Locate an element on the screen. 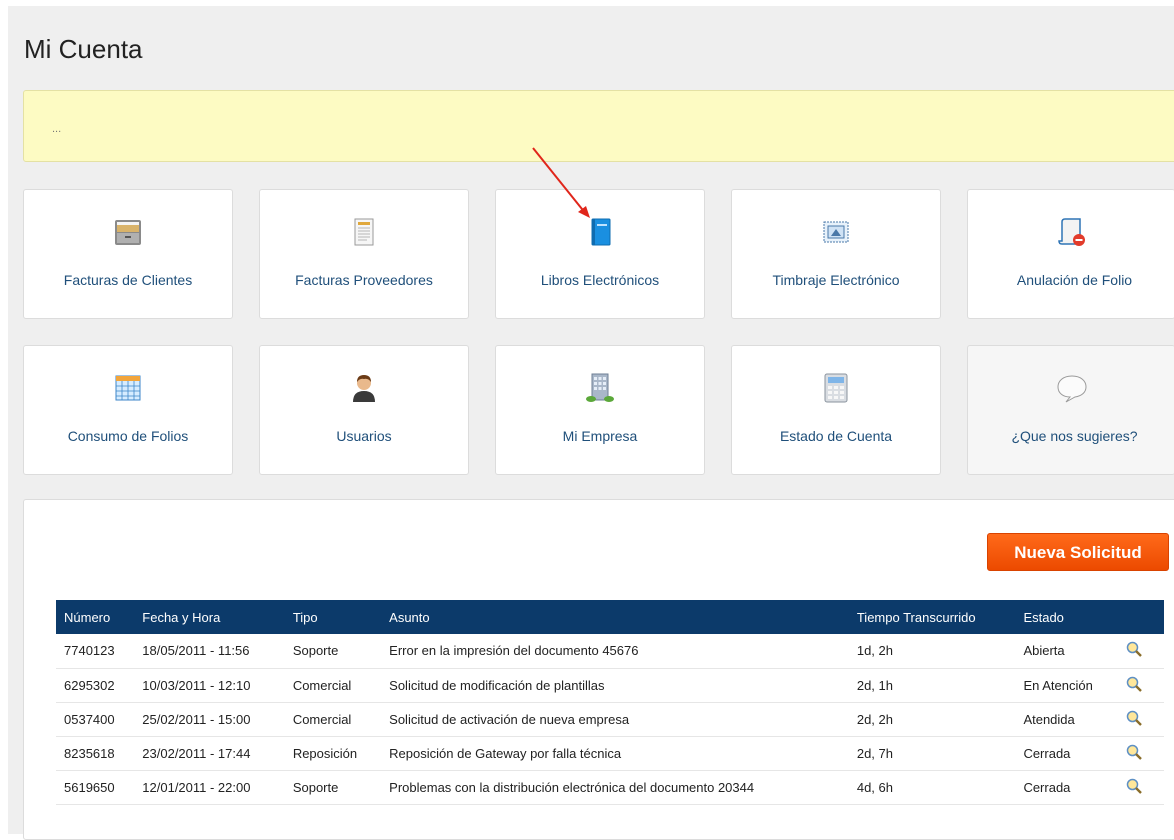  user-icon is located at coordinates (364, 388).